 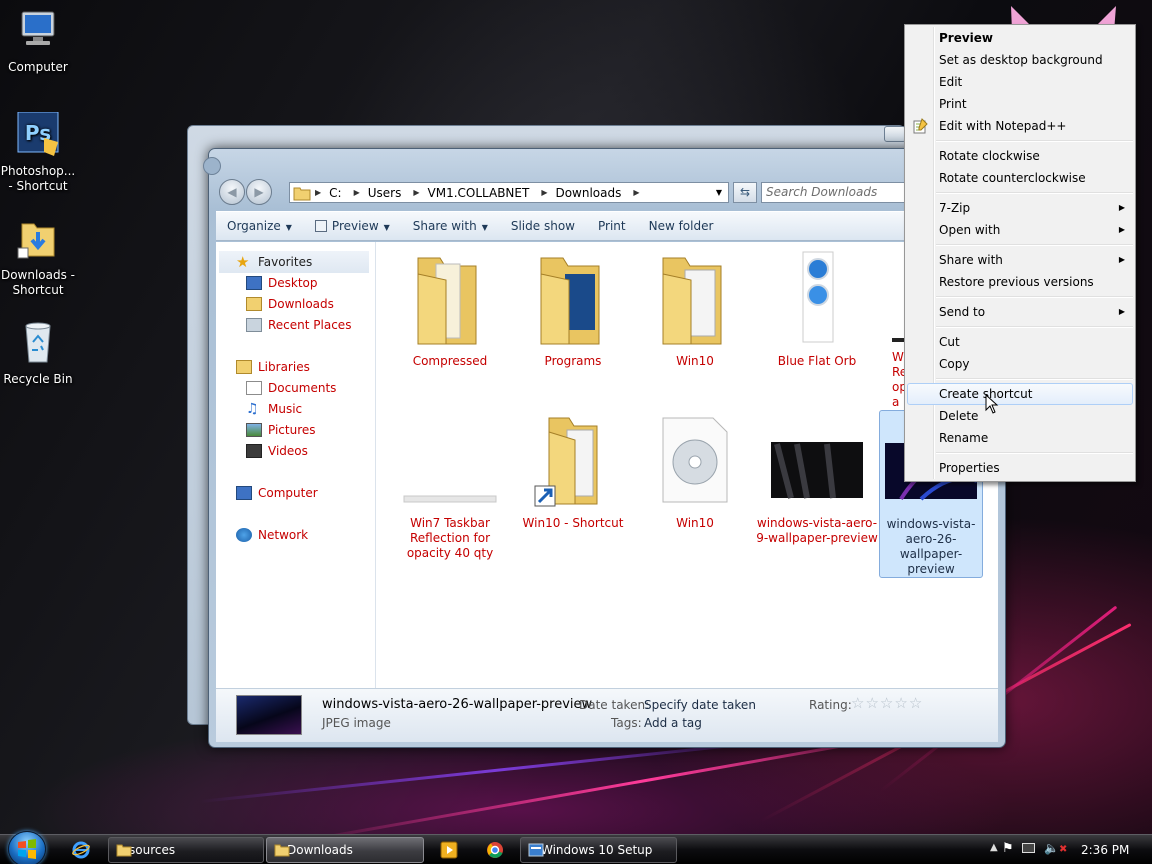 What do you see at coordinates (495, 850) in the screenshot?
I see `chrome-icon` at bounding box center [495, 850].